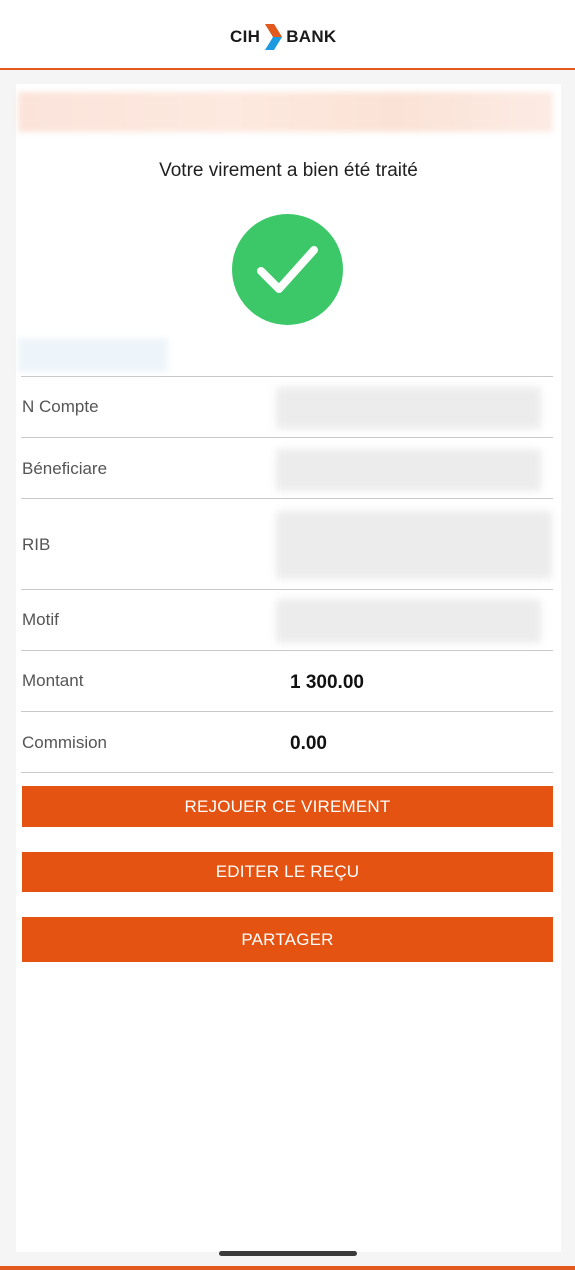  Describe the element at coordinates (283, 37) in the screenshot. I see `cih-bank-logo: CIH BANK` at that location.